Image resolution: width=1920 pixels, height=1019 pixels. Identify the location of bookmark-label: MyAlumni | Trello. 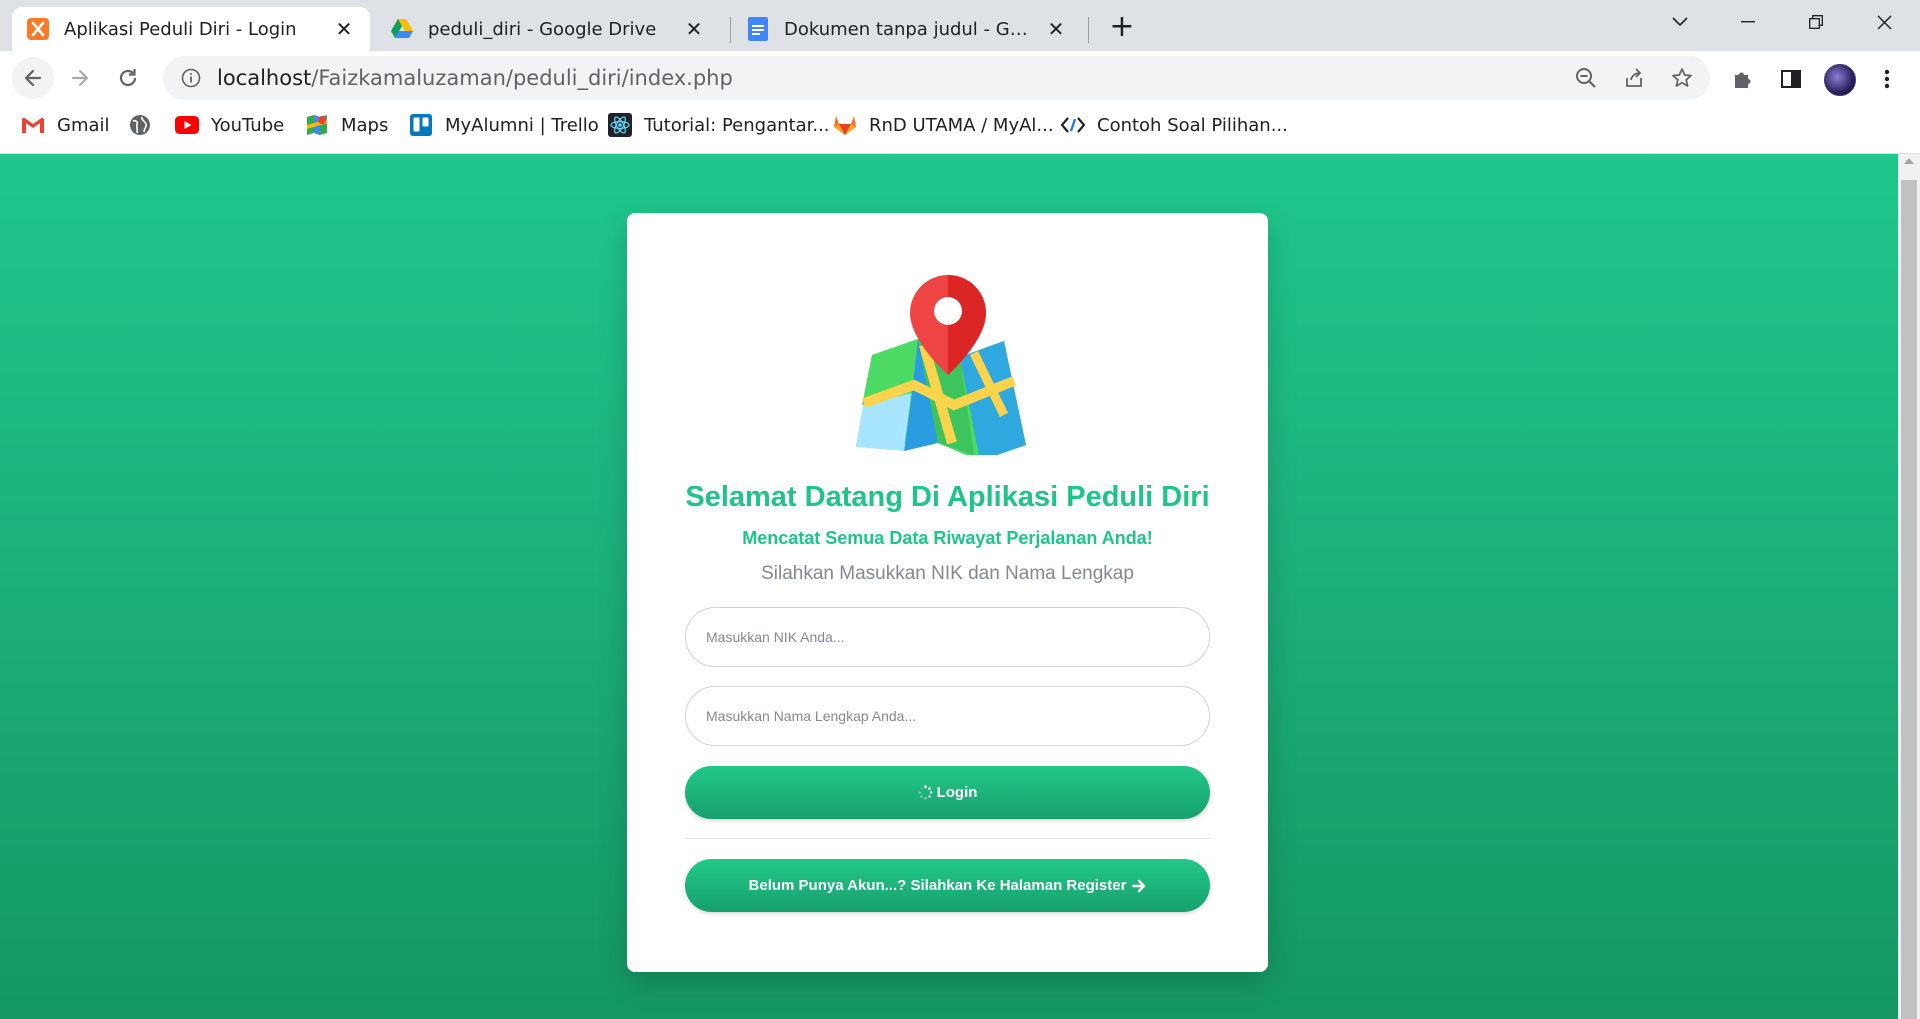
(522, 125).